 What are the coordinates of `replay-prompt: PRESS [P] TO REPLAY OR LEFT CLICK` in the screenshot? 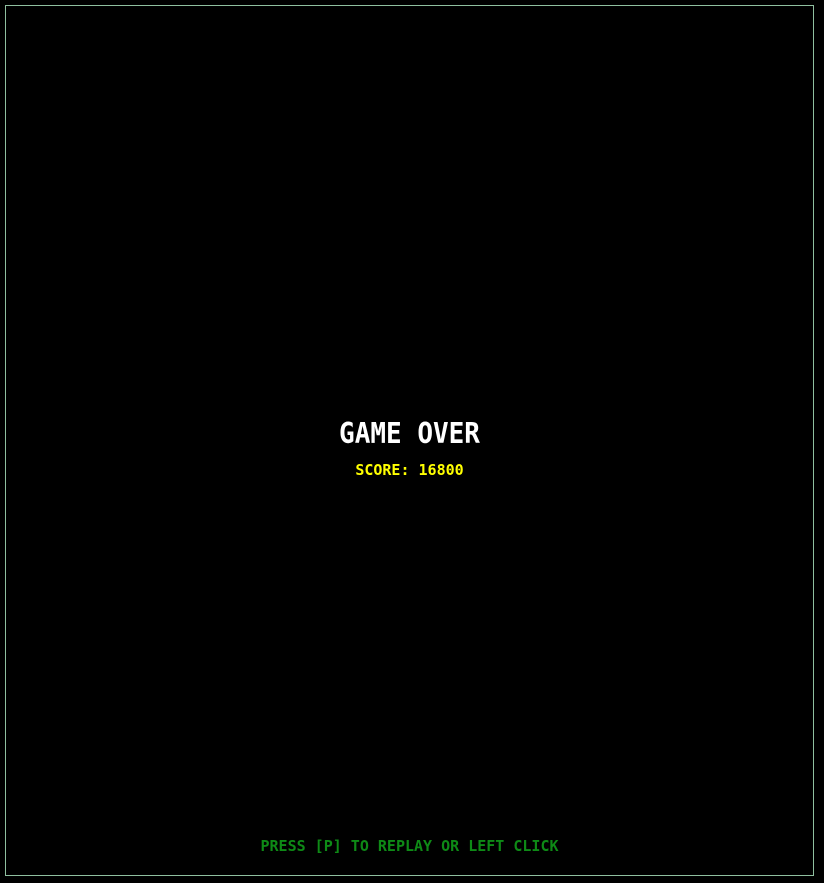 It's located at (409, 846).